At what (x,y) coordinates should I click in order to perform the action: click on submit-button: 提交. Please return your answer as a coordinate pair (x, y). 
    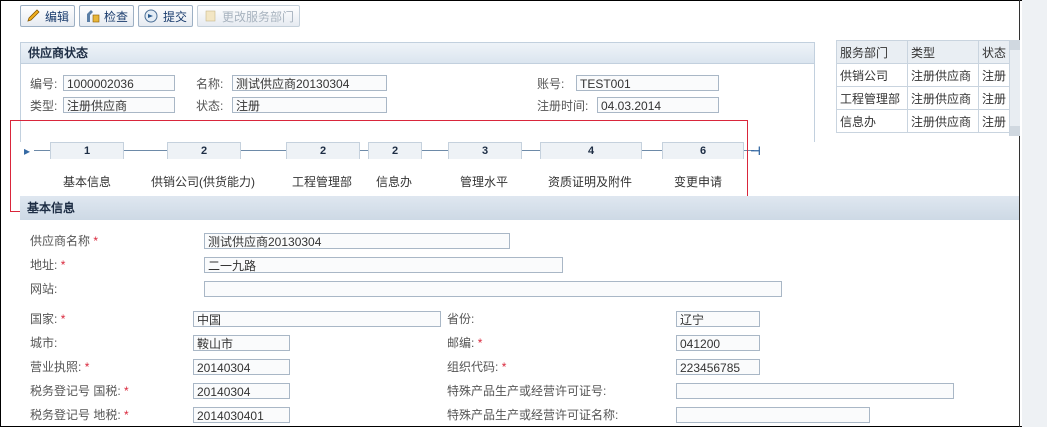
    Looking at the image, I should click on (166, 16).